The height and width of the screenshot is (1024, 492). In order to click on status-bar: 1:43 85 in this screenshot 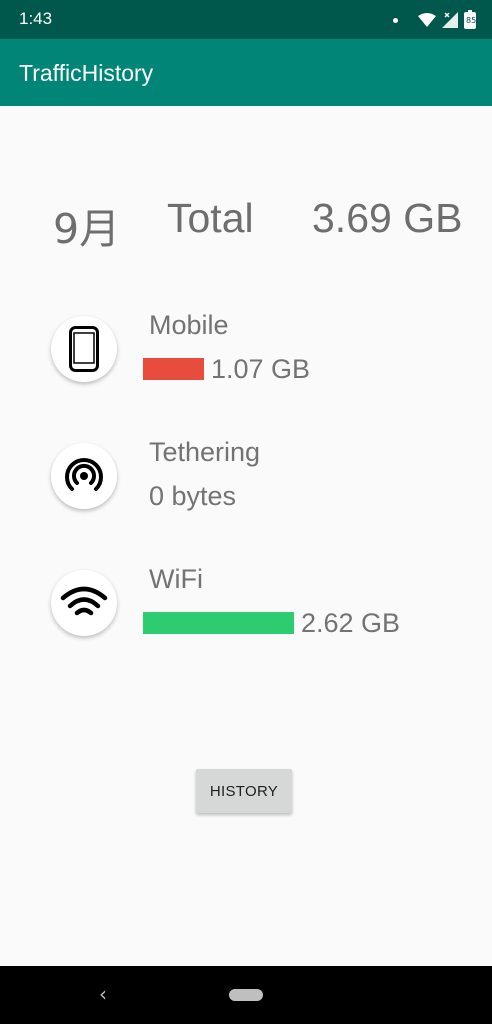, I will do `click(246, 19)`.